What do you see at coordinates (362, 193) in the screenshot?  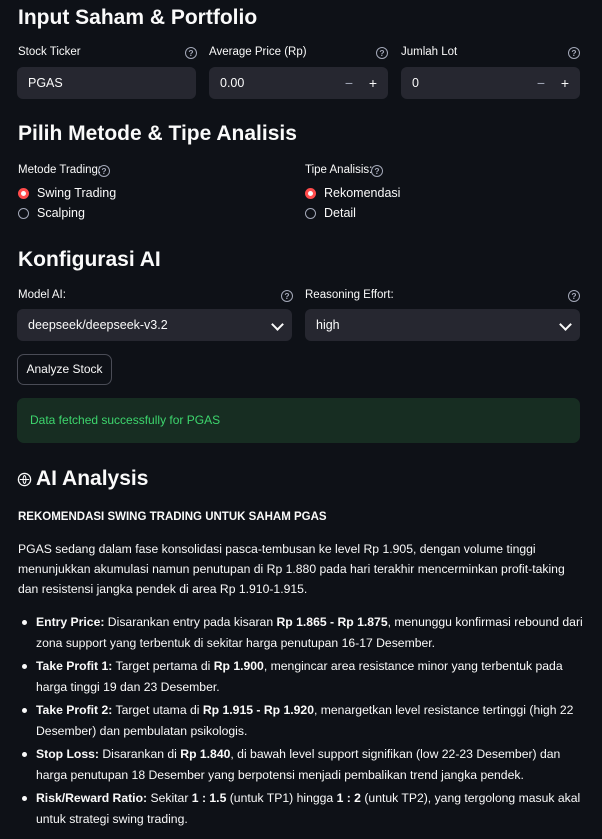 I see `radio-label: Rekomendasi` at bounding box center [362, 193].